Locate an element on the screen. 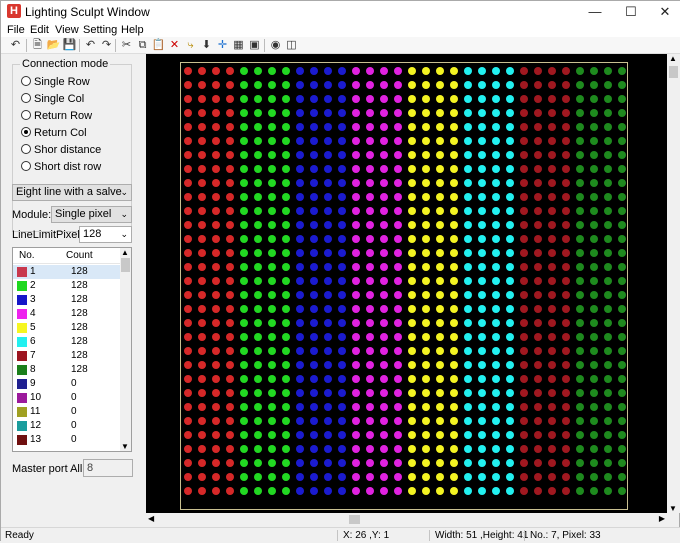 This screenshot has height=543, width=680. new-file-icon: 🗎 is located at coordinates (37, 45).